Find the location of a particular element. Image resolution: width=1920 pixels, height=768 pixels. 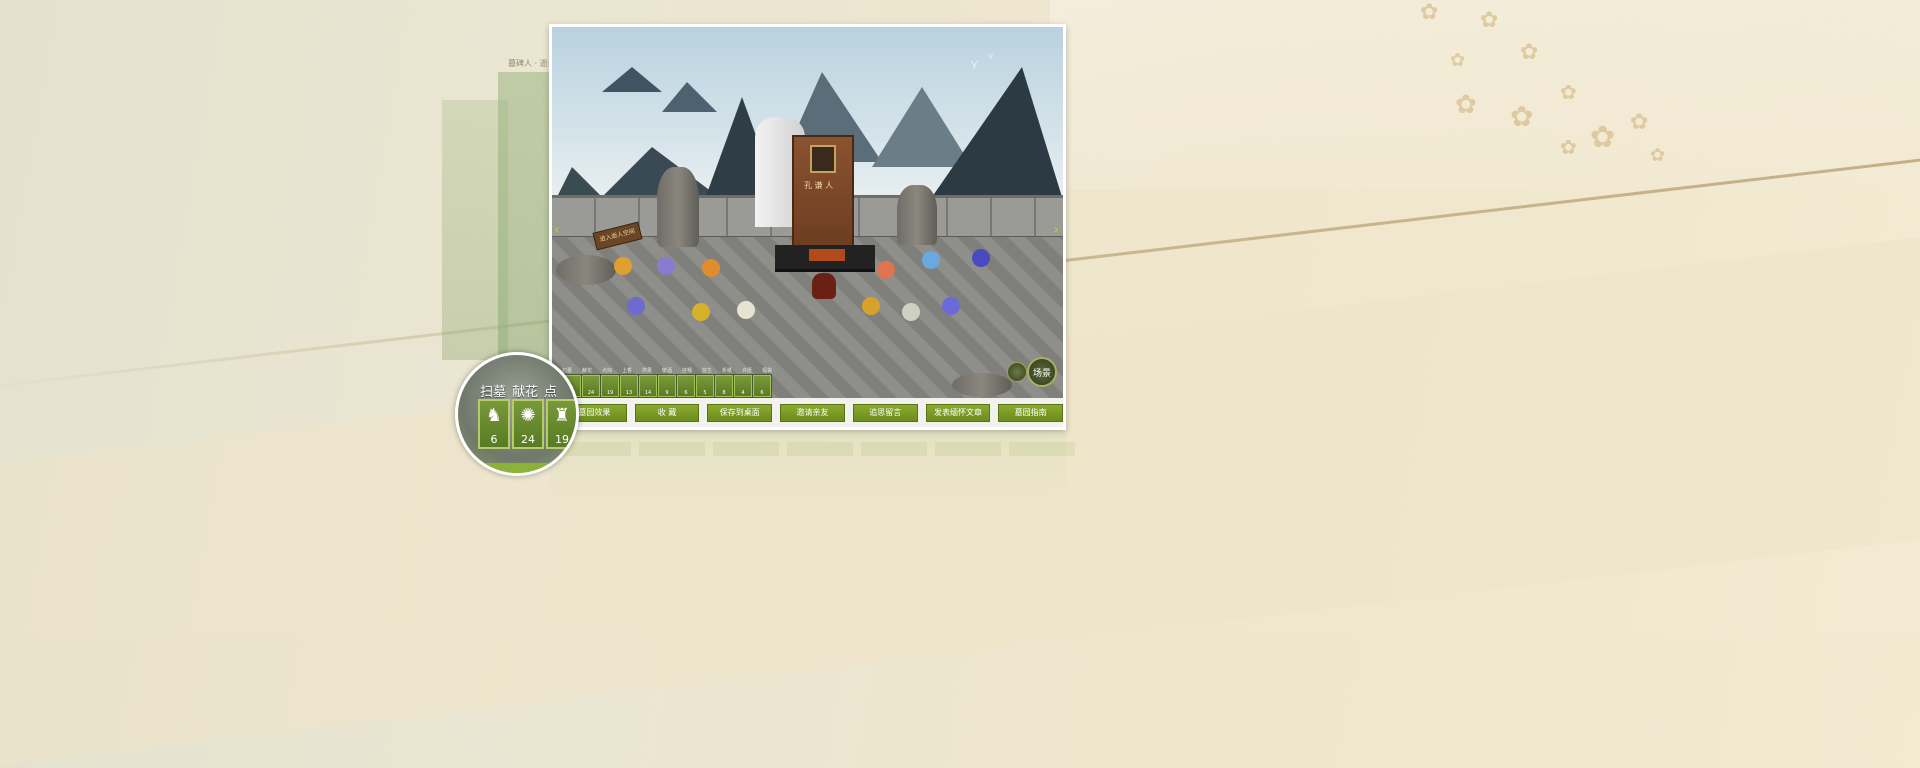

flower-tool-button: ✺ 24 is located at coordinates (528, 424).